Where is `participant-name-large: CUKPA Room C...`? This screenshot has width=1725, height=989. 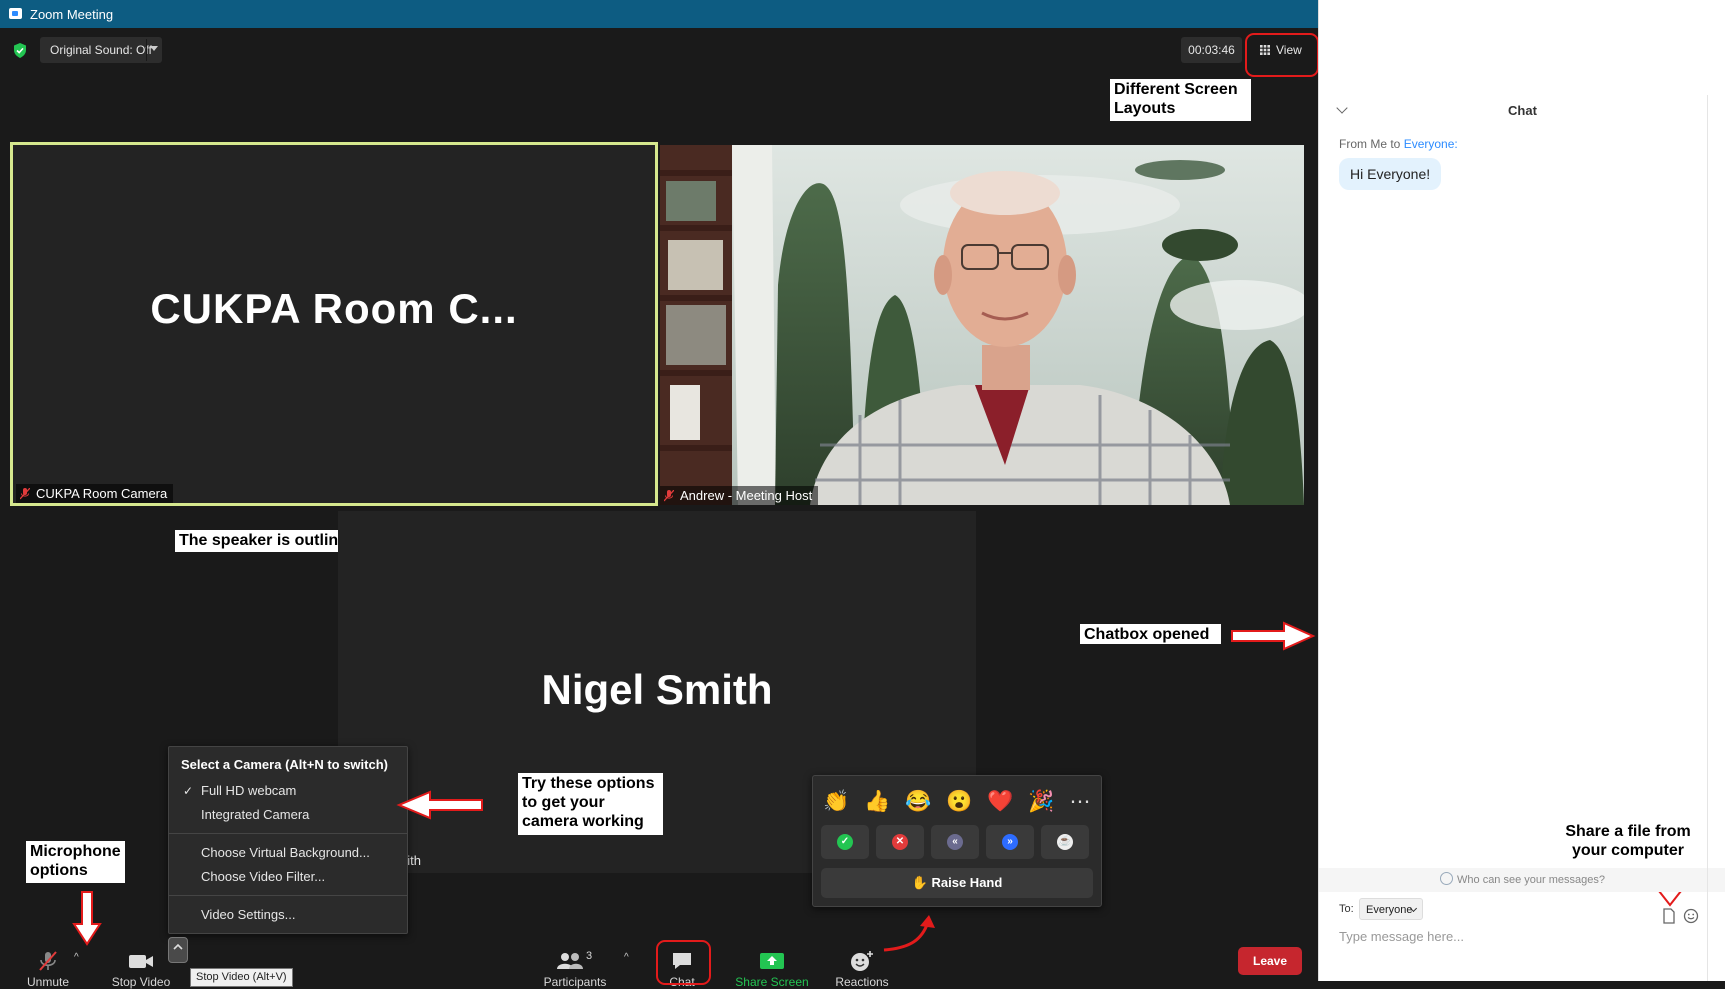 participant-name-large: CUKPA Room C... is located at coordinates (334, 308).